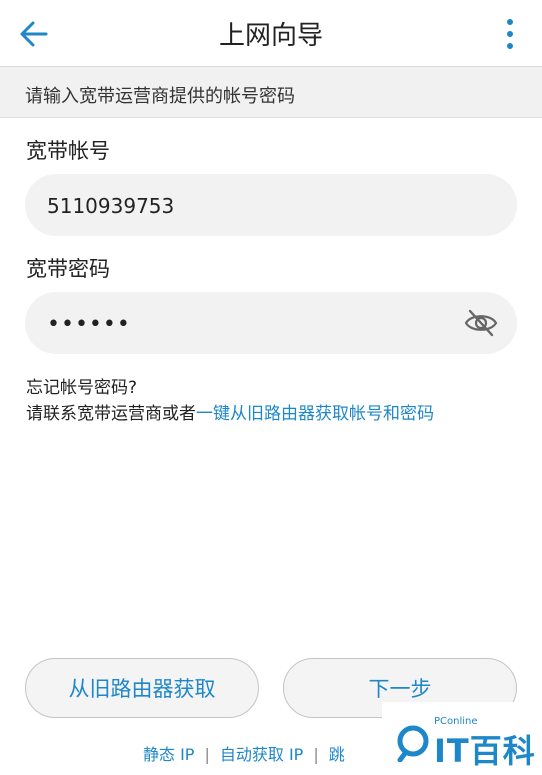 This screenshot has height=775, width=542. I want to click on account-input, so click(257, 206).